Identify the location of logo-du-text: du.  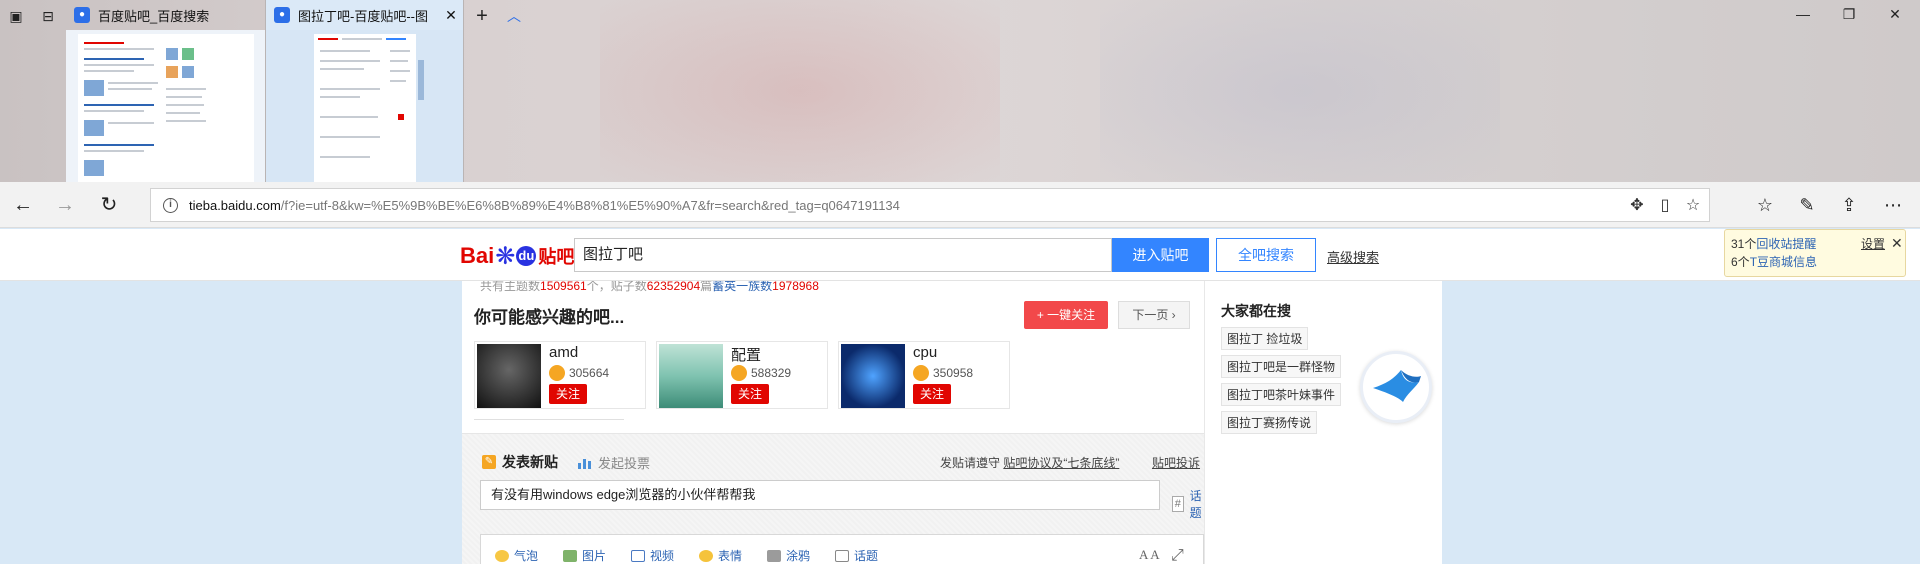
(526, 256).